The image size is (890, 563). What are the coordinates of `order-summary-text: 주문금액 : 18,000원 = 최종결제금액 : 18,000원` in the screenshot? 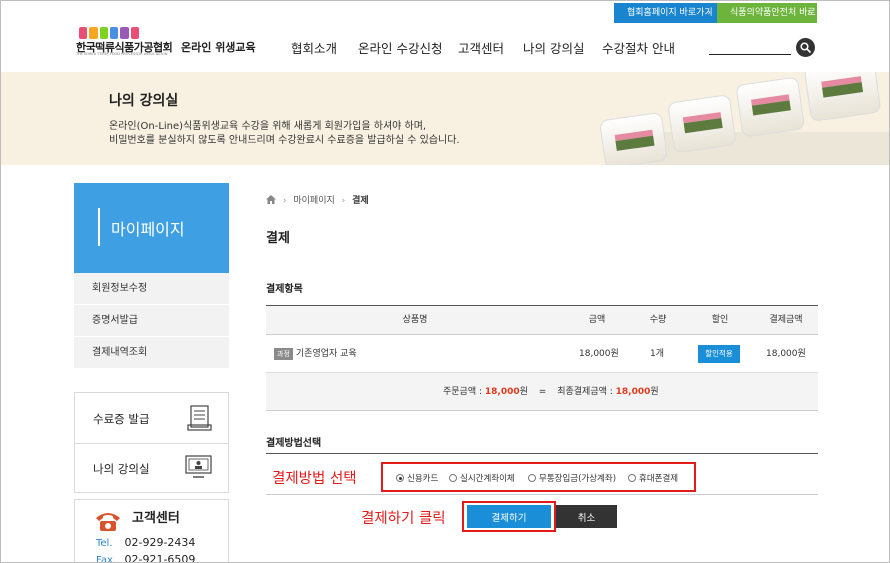 It's located at (551, 392).